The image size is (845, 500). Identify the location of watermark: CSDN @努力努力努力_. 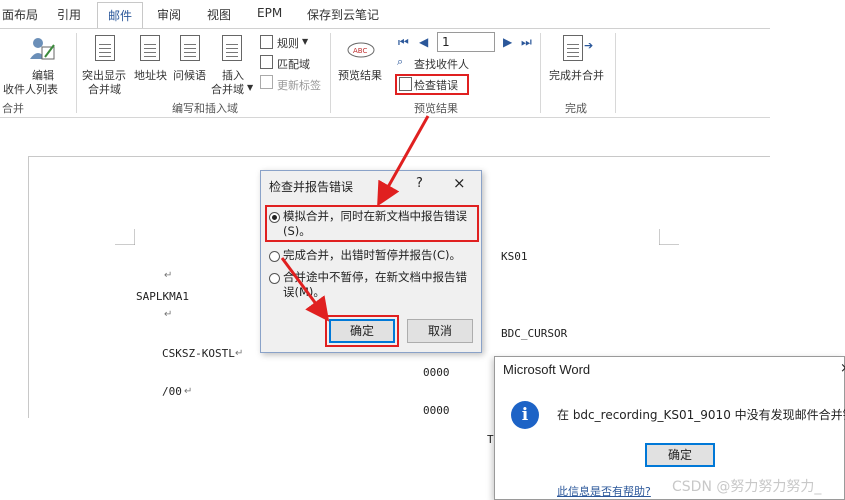
(747, 487).